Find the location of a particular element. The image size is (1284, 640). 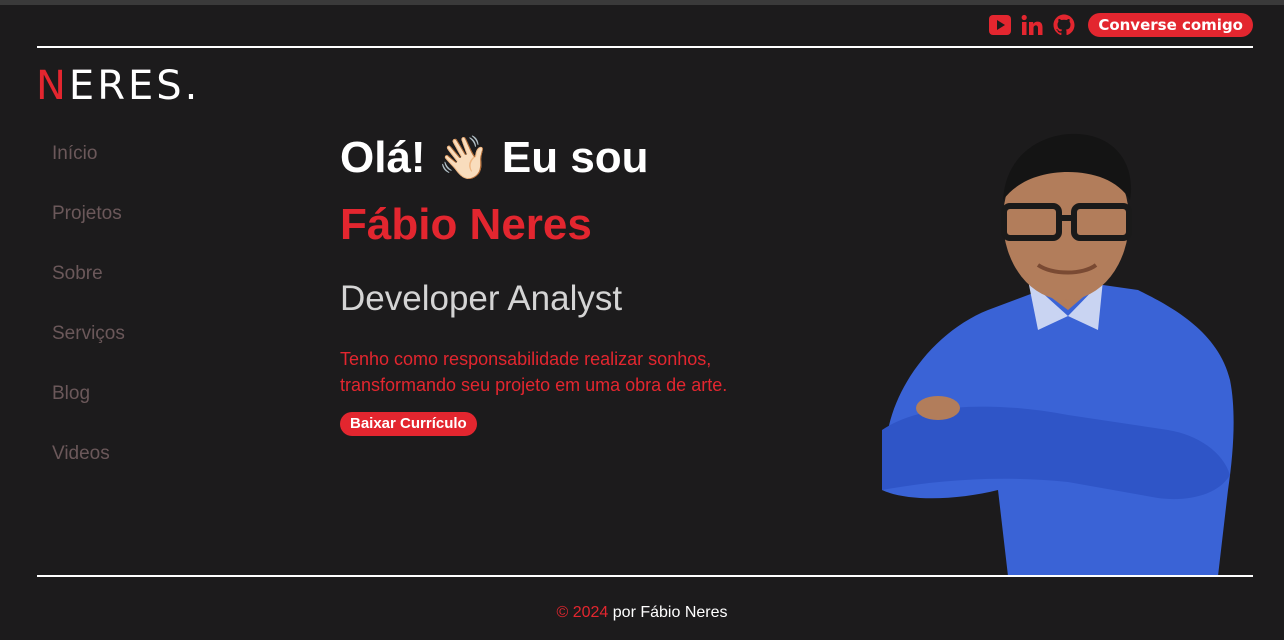

copyright-year: © 2024 is located at coordinates (582, 612).